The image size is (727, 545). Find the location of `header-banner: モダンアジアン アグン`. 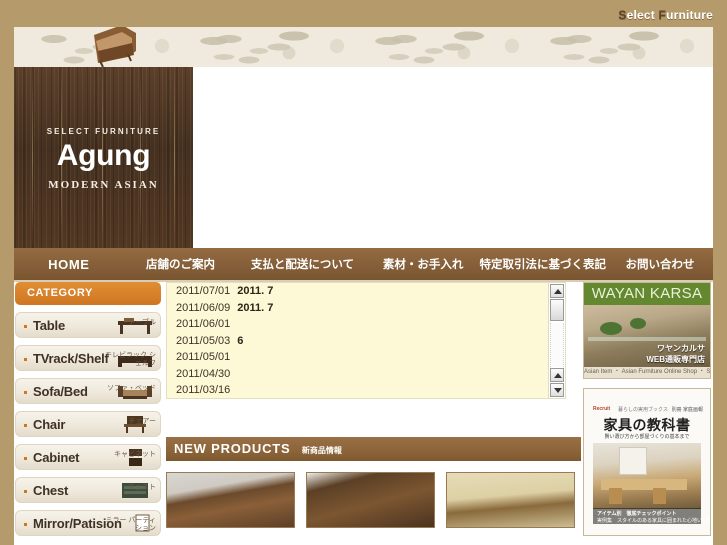

header-banner: モダンアジアン アグン is located at coordinates (363, 47).